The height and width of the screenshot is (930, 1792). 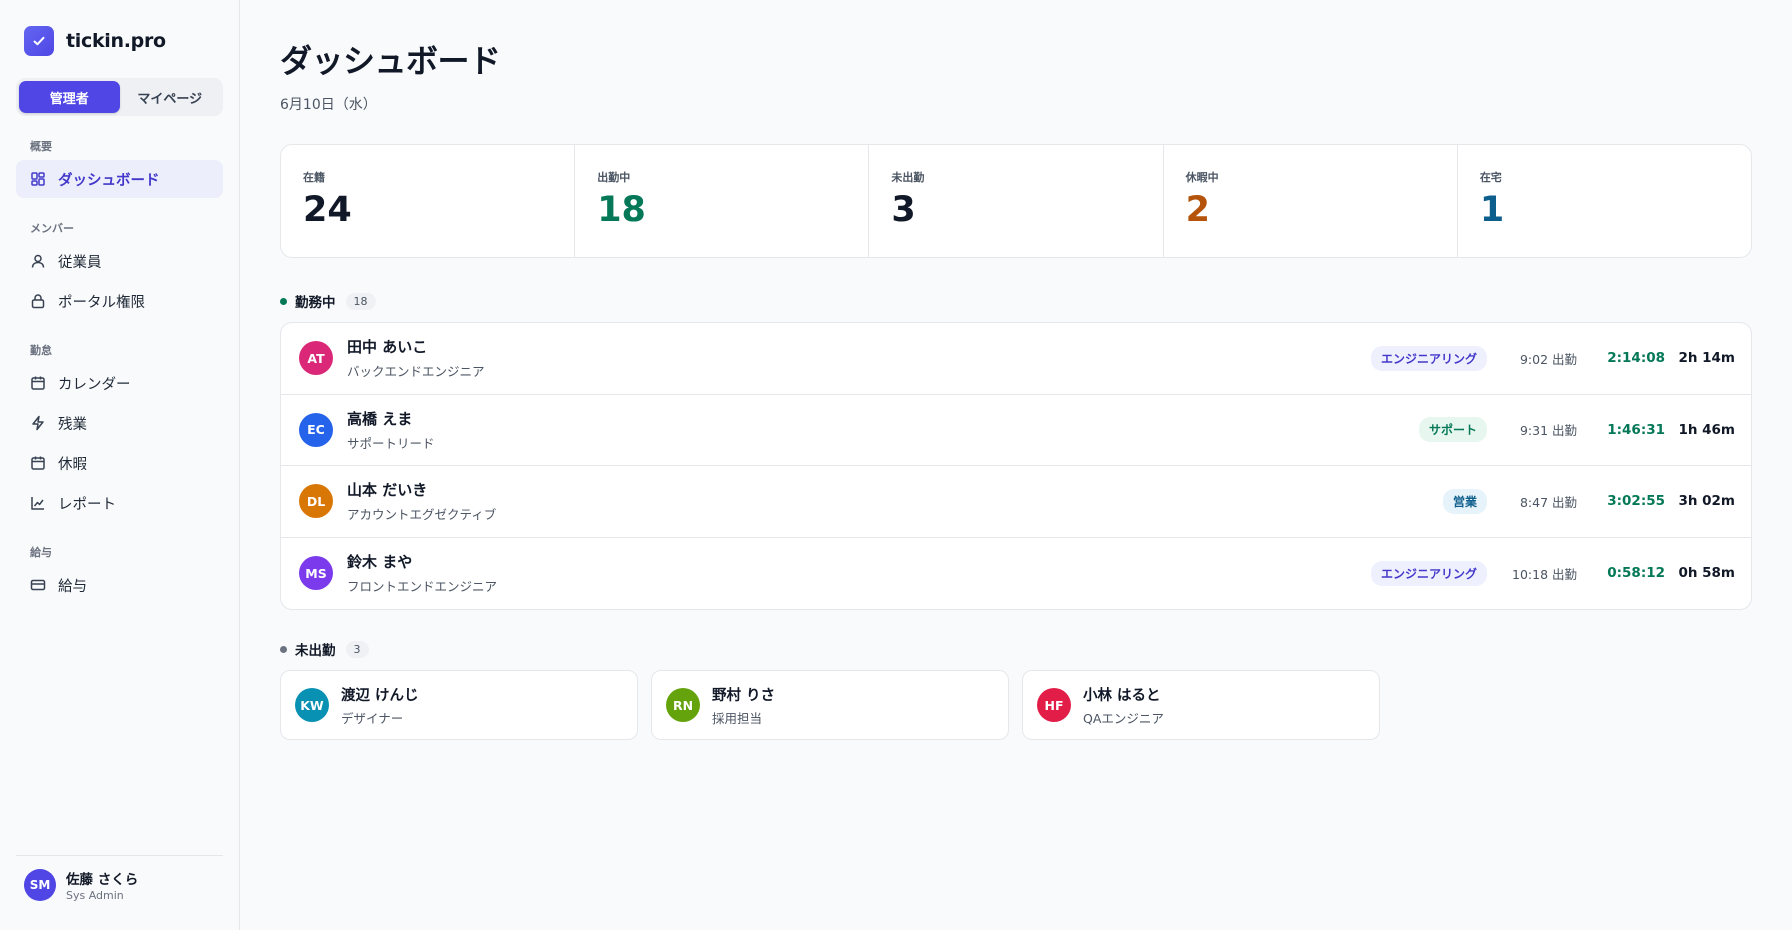 What do you see at coordinates (95, 895) in the screenshot?
I see `user-role: Sys Admin` at bounding box center [95, 895].